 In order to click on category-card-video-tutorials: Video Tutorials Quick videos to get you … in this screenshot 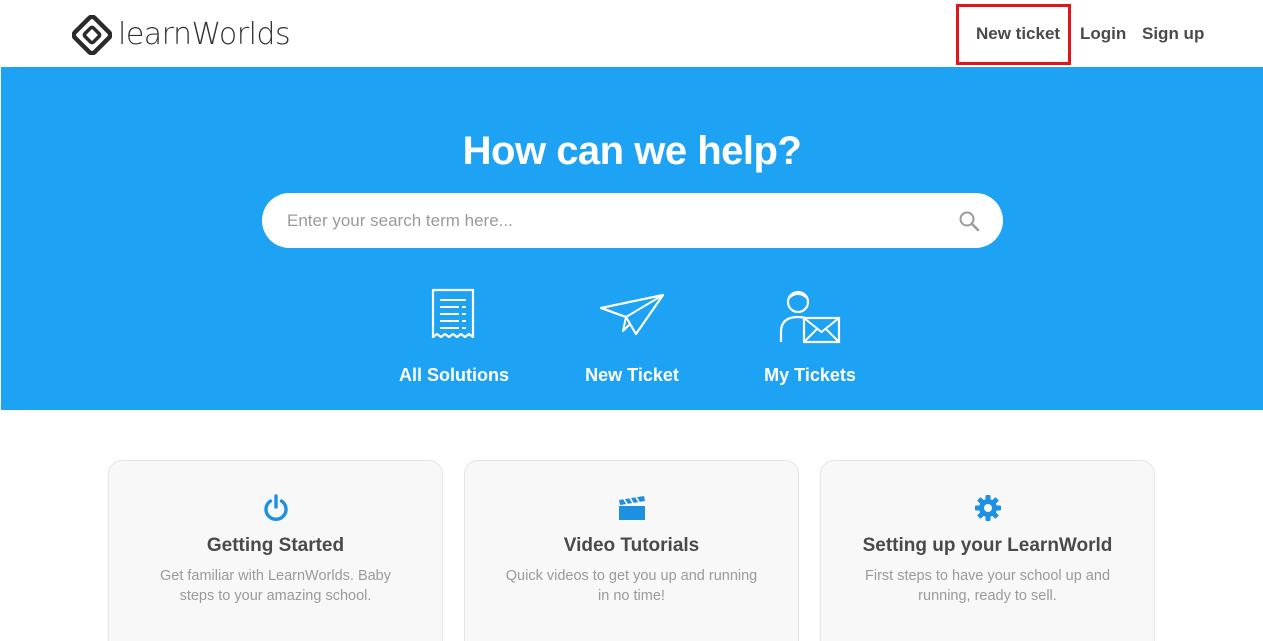, I will do `click(631, 550)`.